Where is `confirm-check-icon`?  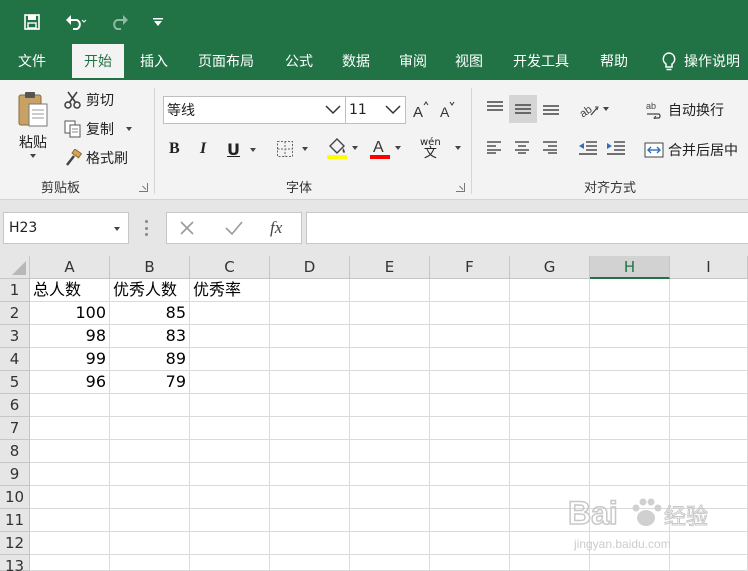
confirm-check-icon is located at coordinates (234, 228).